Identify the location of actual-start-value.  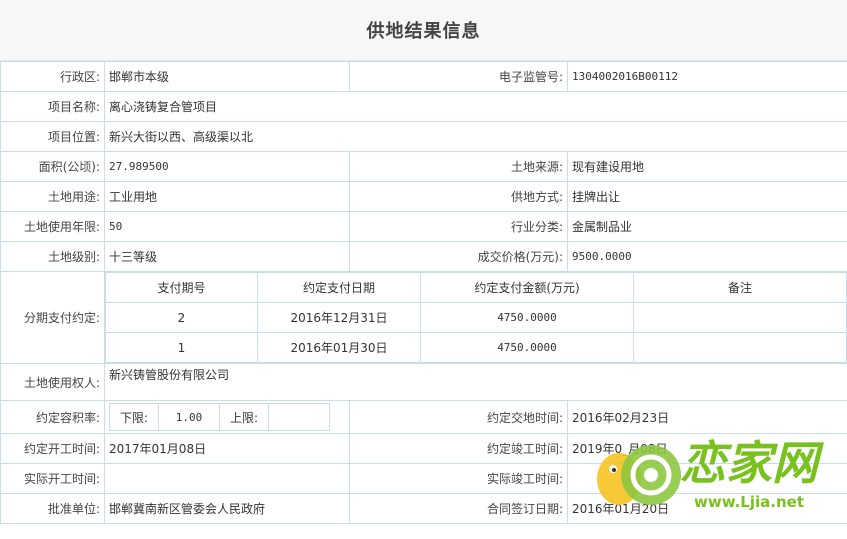
(227, 478).